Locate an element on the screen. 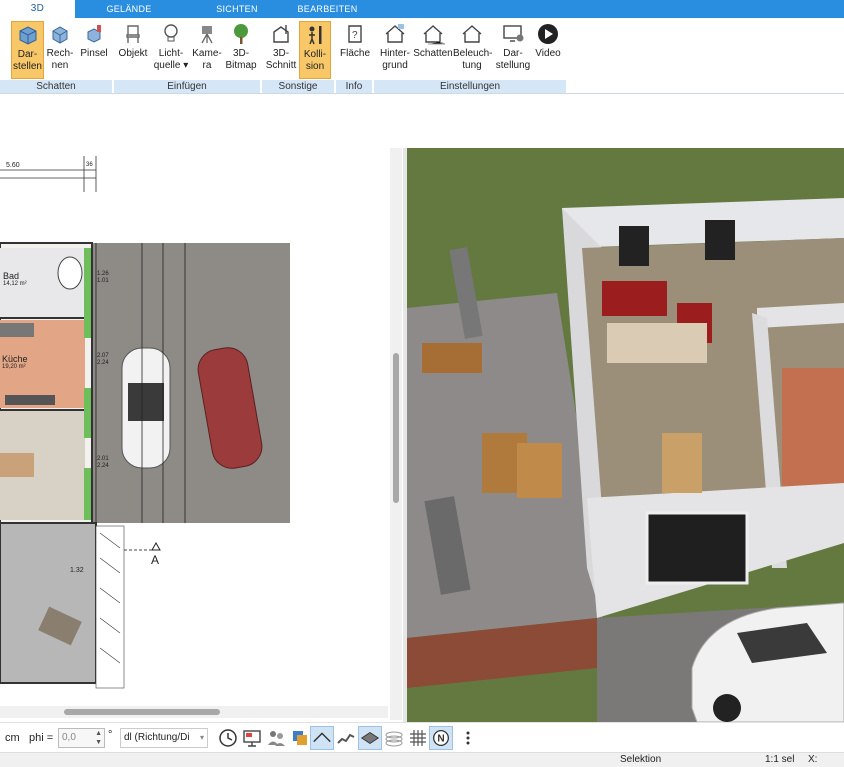 Image resolution: width=844 pixels, height=767 pixels. objekt-button: Objekt is located at coordinates (133, 50).